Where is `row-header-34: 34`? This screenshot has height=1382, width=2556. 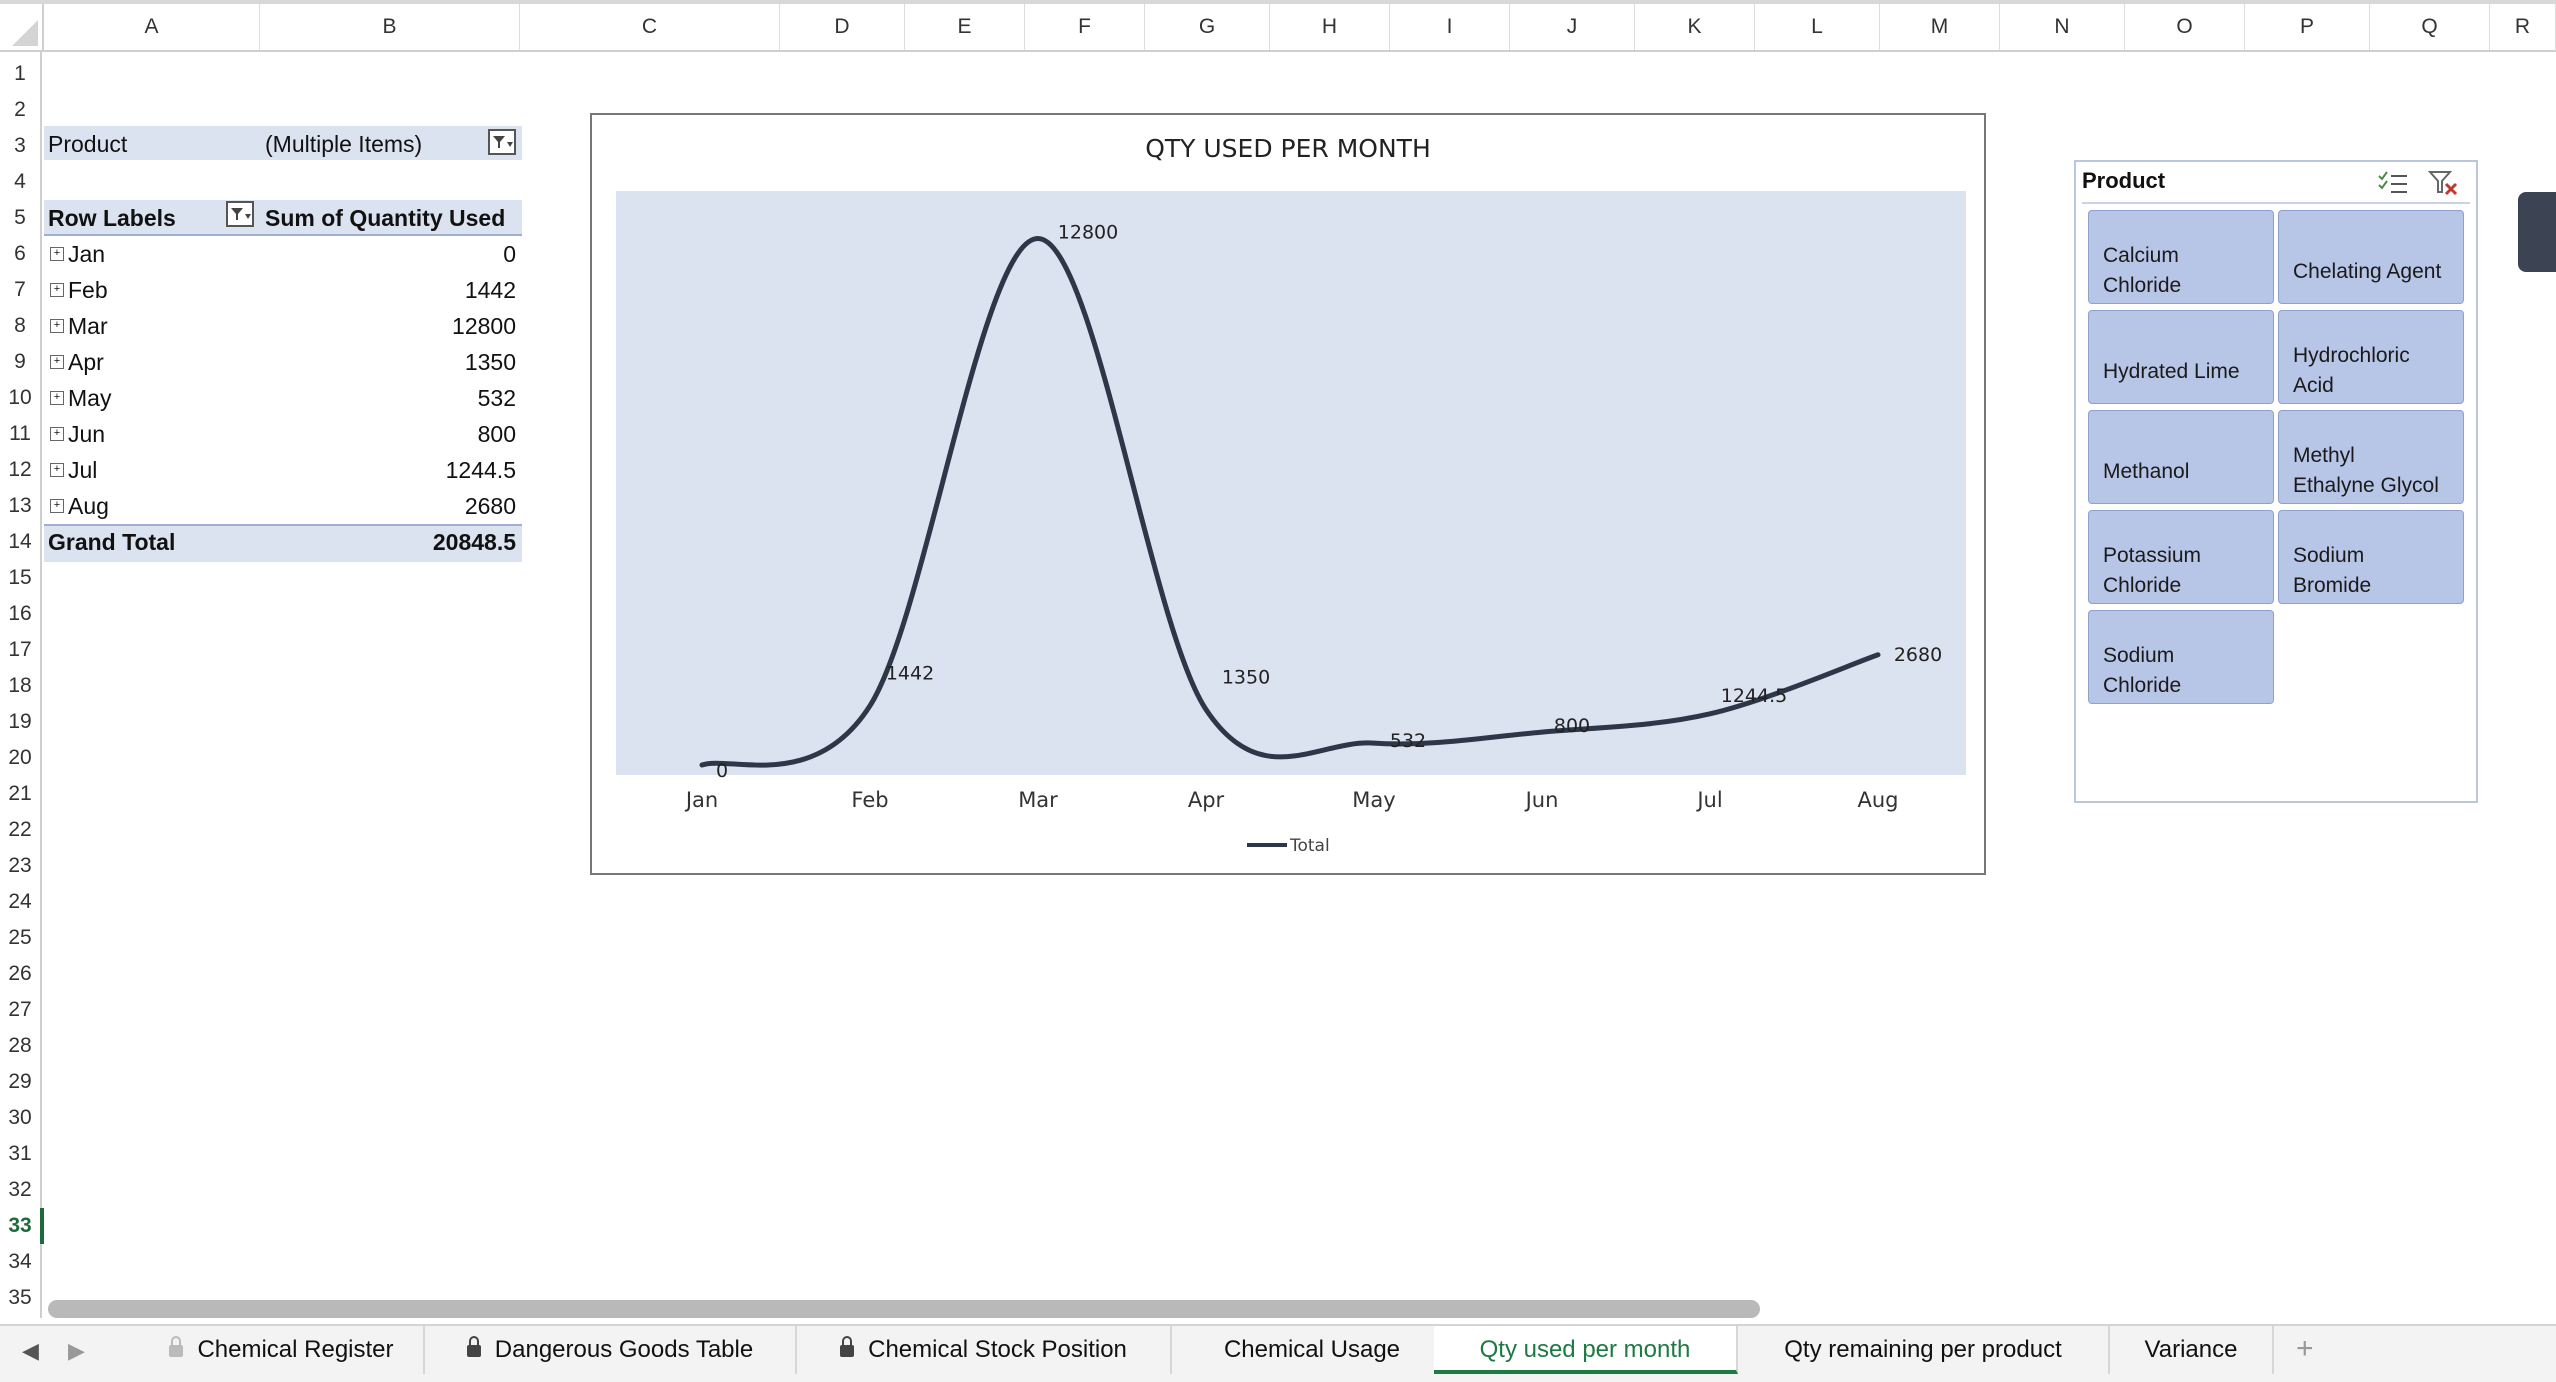 row-header-34: 34 is located at coordinates (20, 1262).